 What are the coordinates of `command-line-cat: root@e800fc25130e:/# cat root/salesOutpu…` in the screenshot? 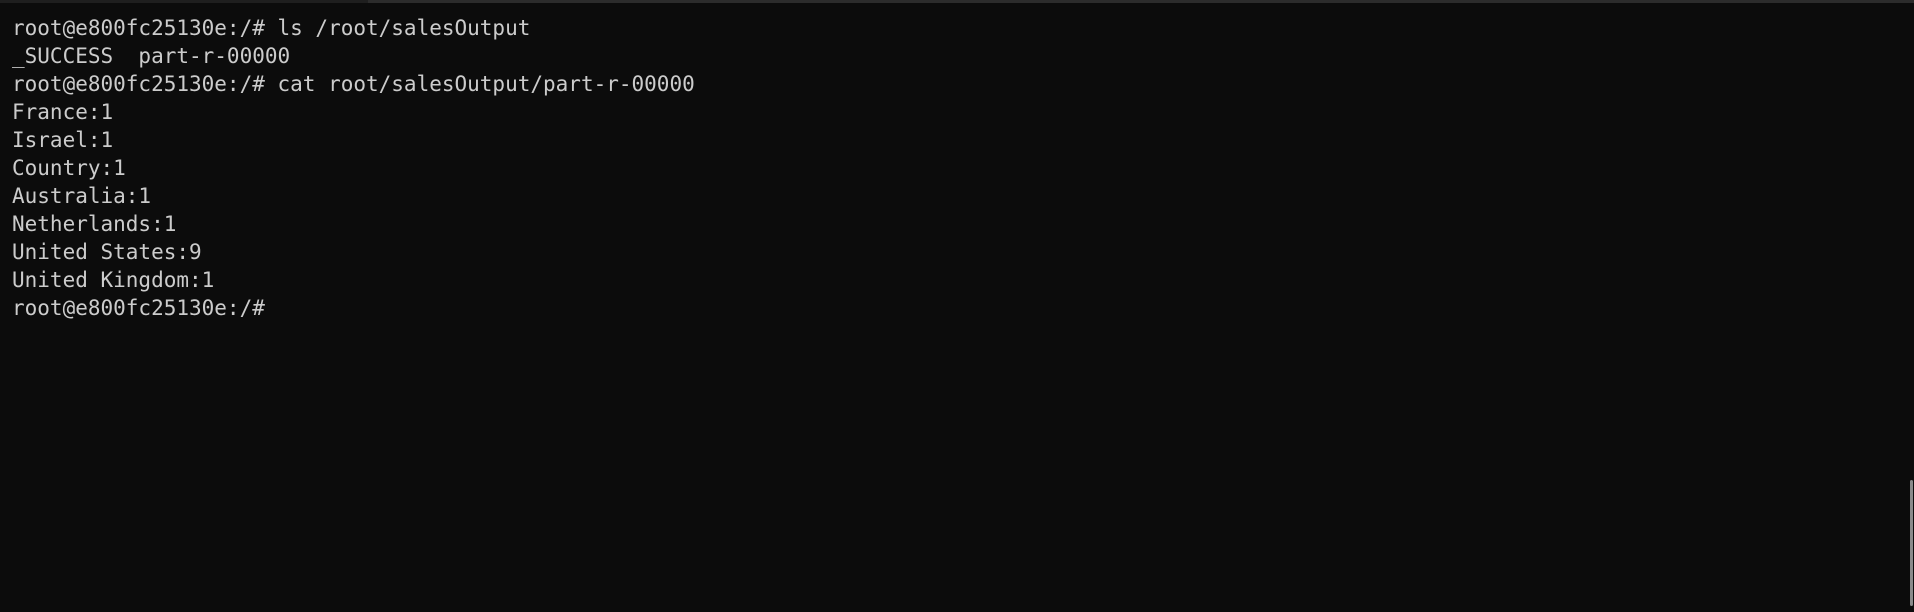 It's located at (353, 84).